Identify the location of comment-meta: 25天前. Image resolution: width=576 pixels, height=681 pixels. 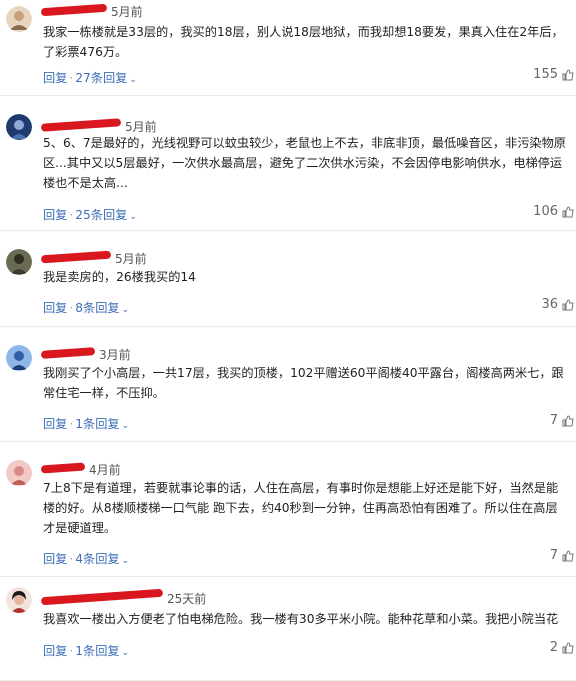
(123, 597).